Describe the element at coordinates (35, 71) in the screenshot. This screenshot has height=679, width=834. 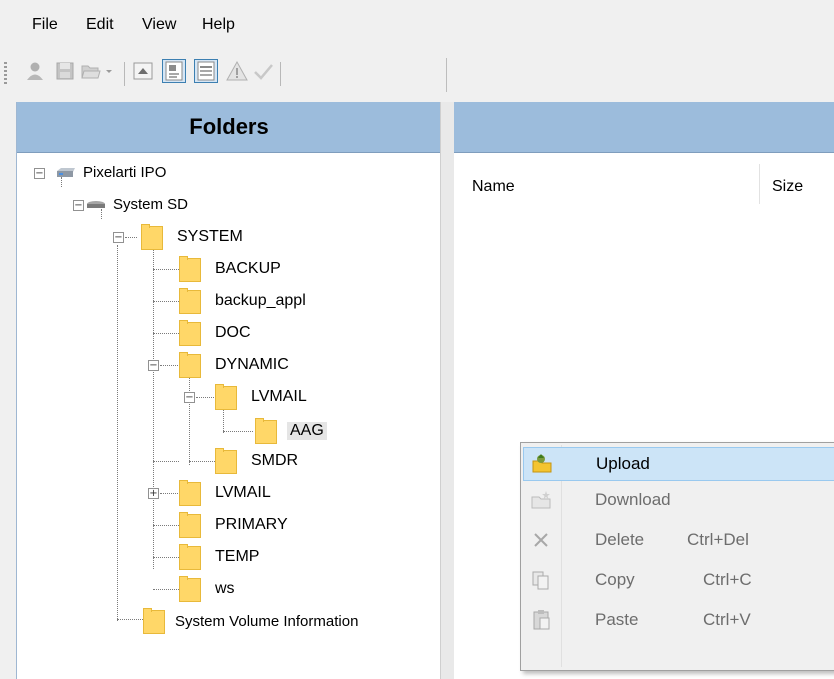
I see `user-icon` at that location.